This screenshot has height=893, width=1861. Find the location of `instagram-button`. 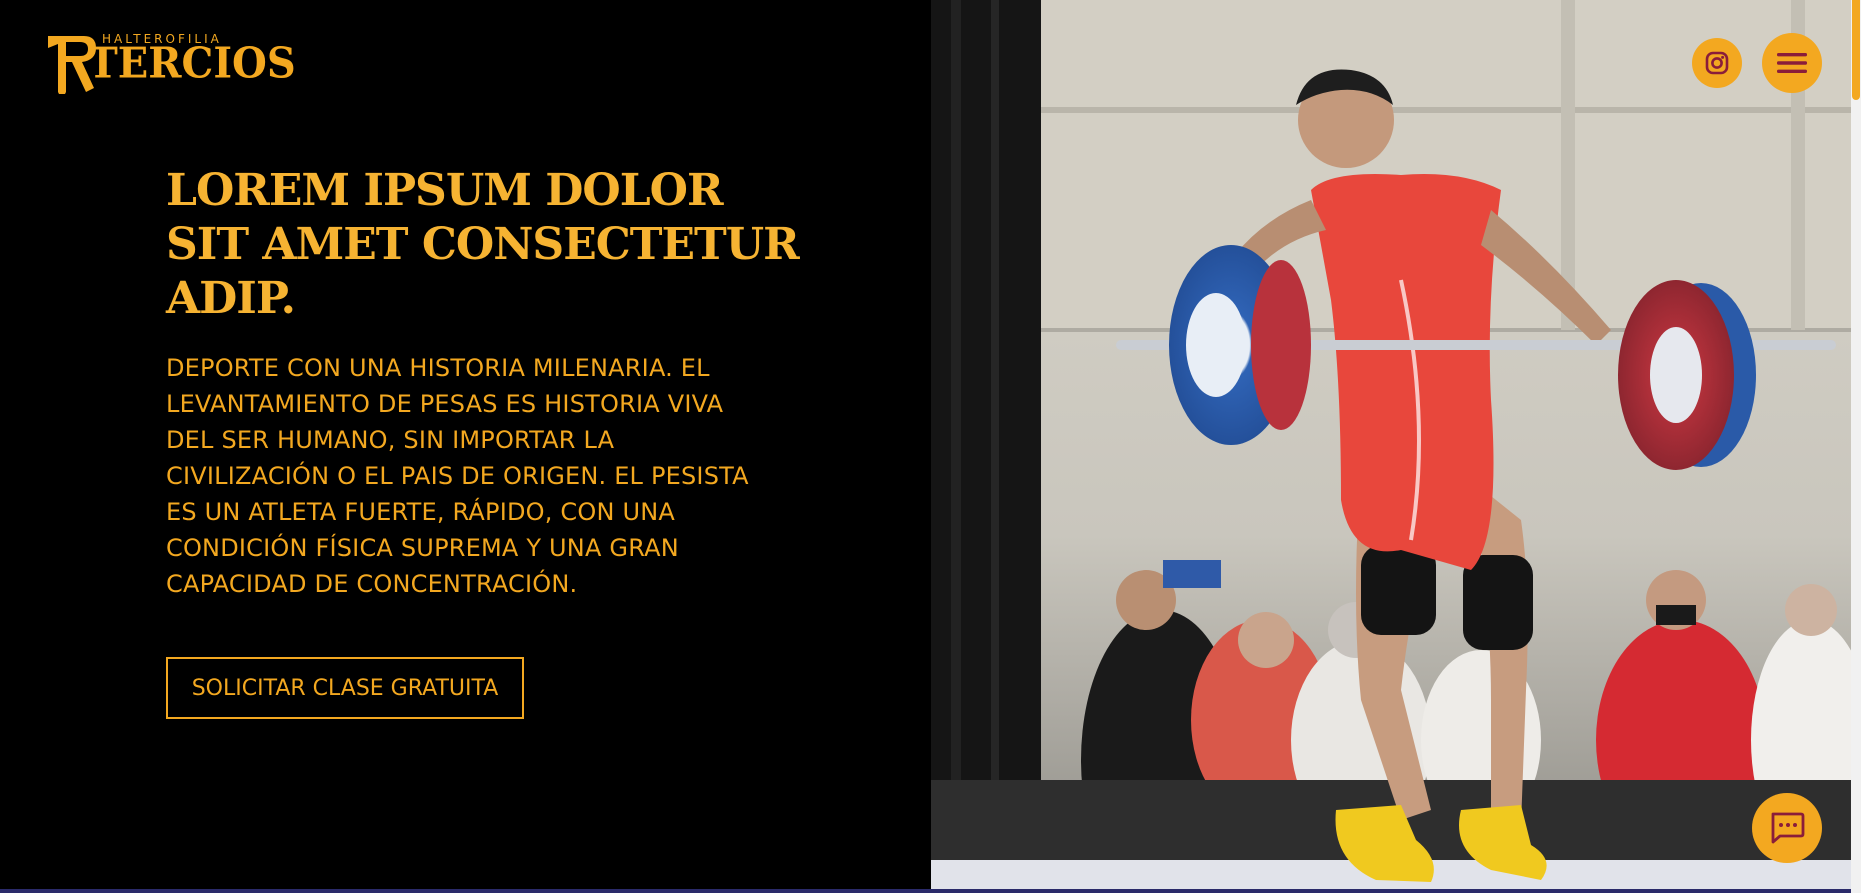

instagram-button is located at coordinates (1717, 63).